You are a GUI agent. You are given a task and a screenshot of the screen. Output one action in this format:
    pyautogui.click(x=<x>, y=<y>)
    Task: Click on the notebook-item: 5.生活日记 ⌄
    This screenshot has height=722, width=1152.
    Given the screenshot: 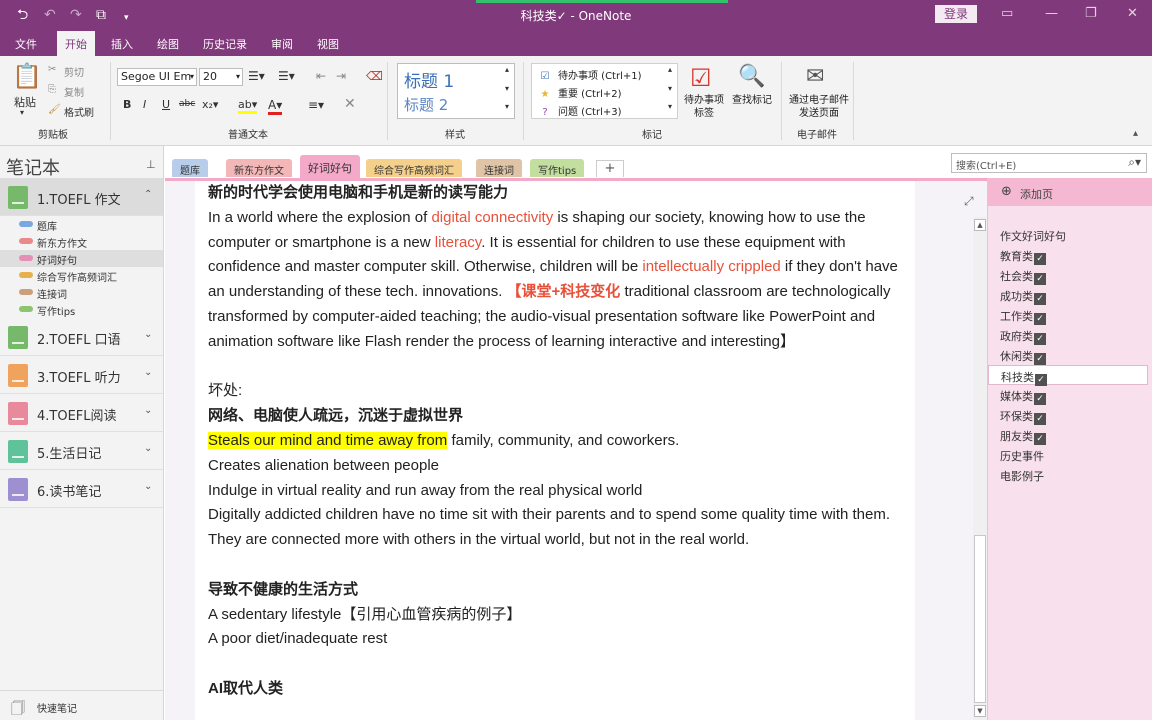 What is the action you would take?
    pyautogui.click(x=81, y=451)
    